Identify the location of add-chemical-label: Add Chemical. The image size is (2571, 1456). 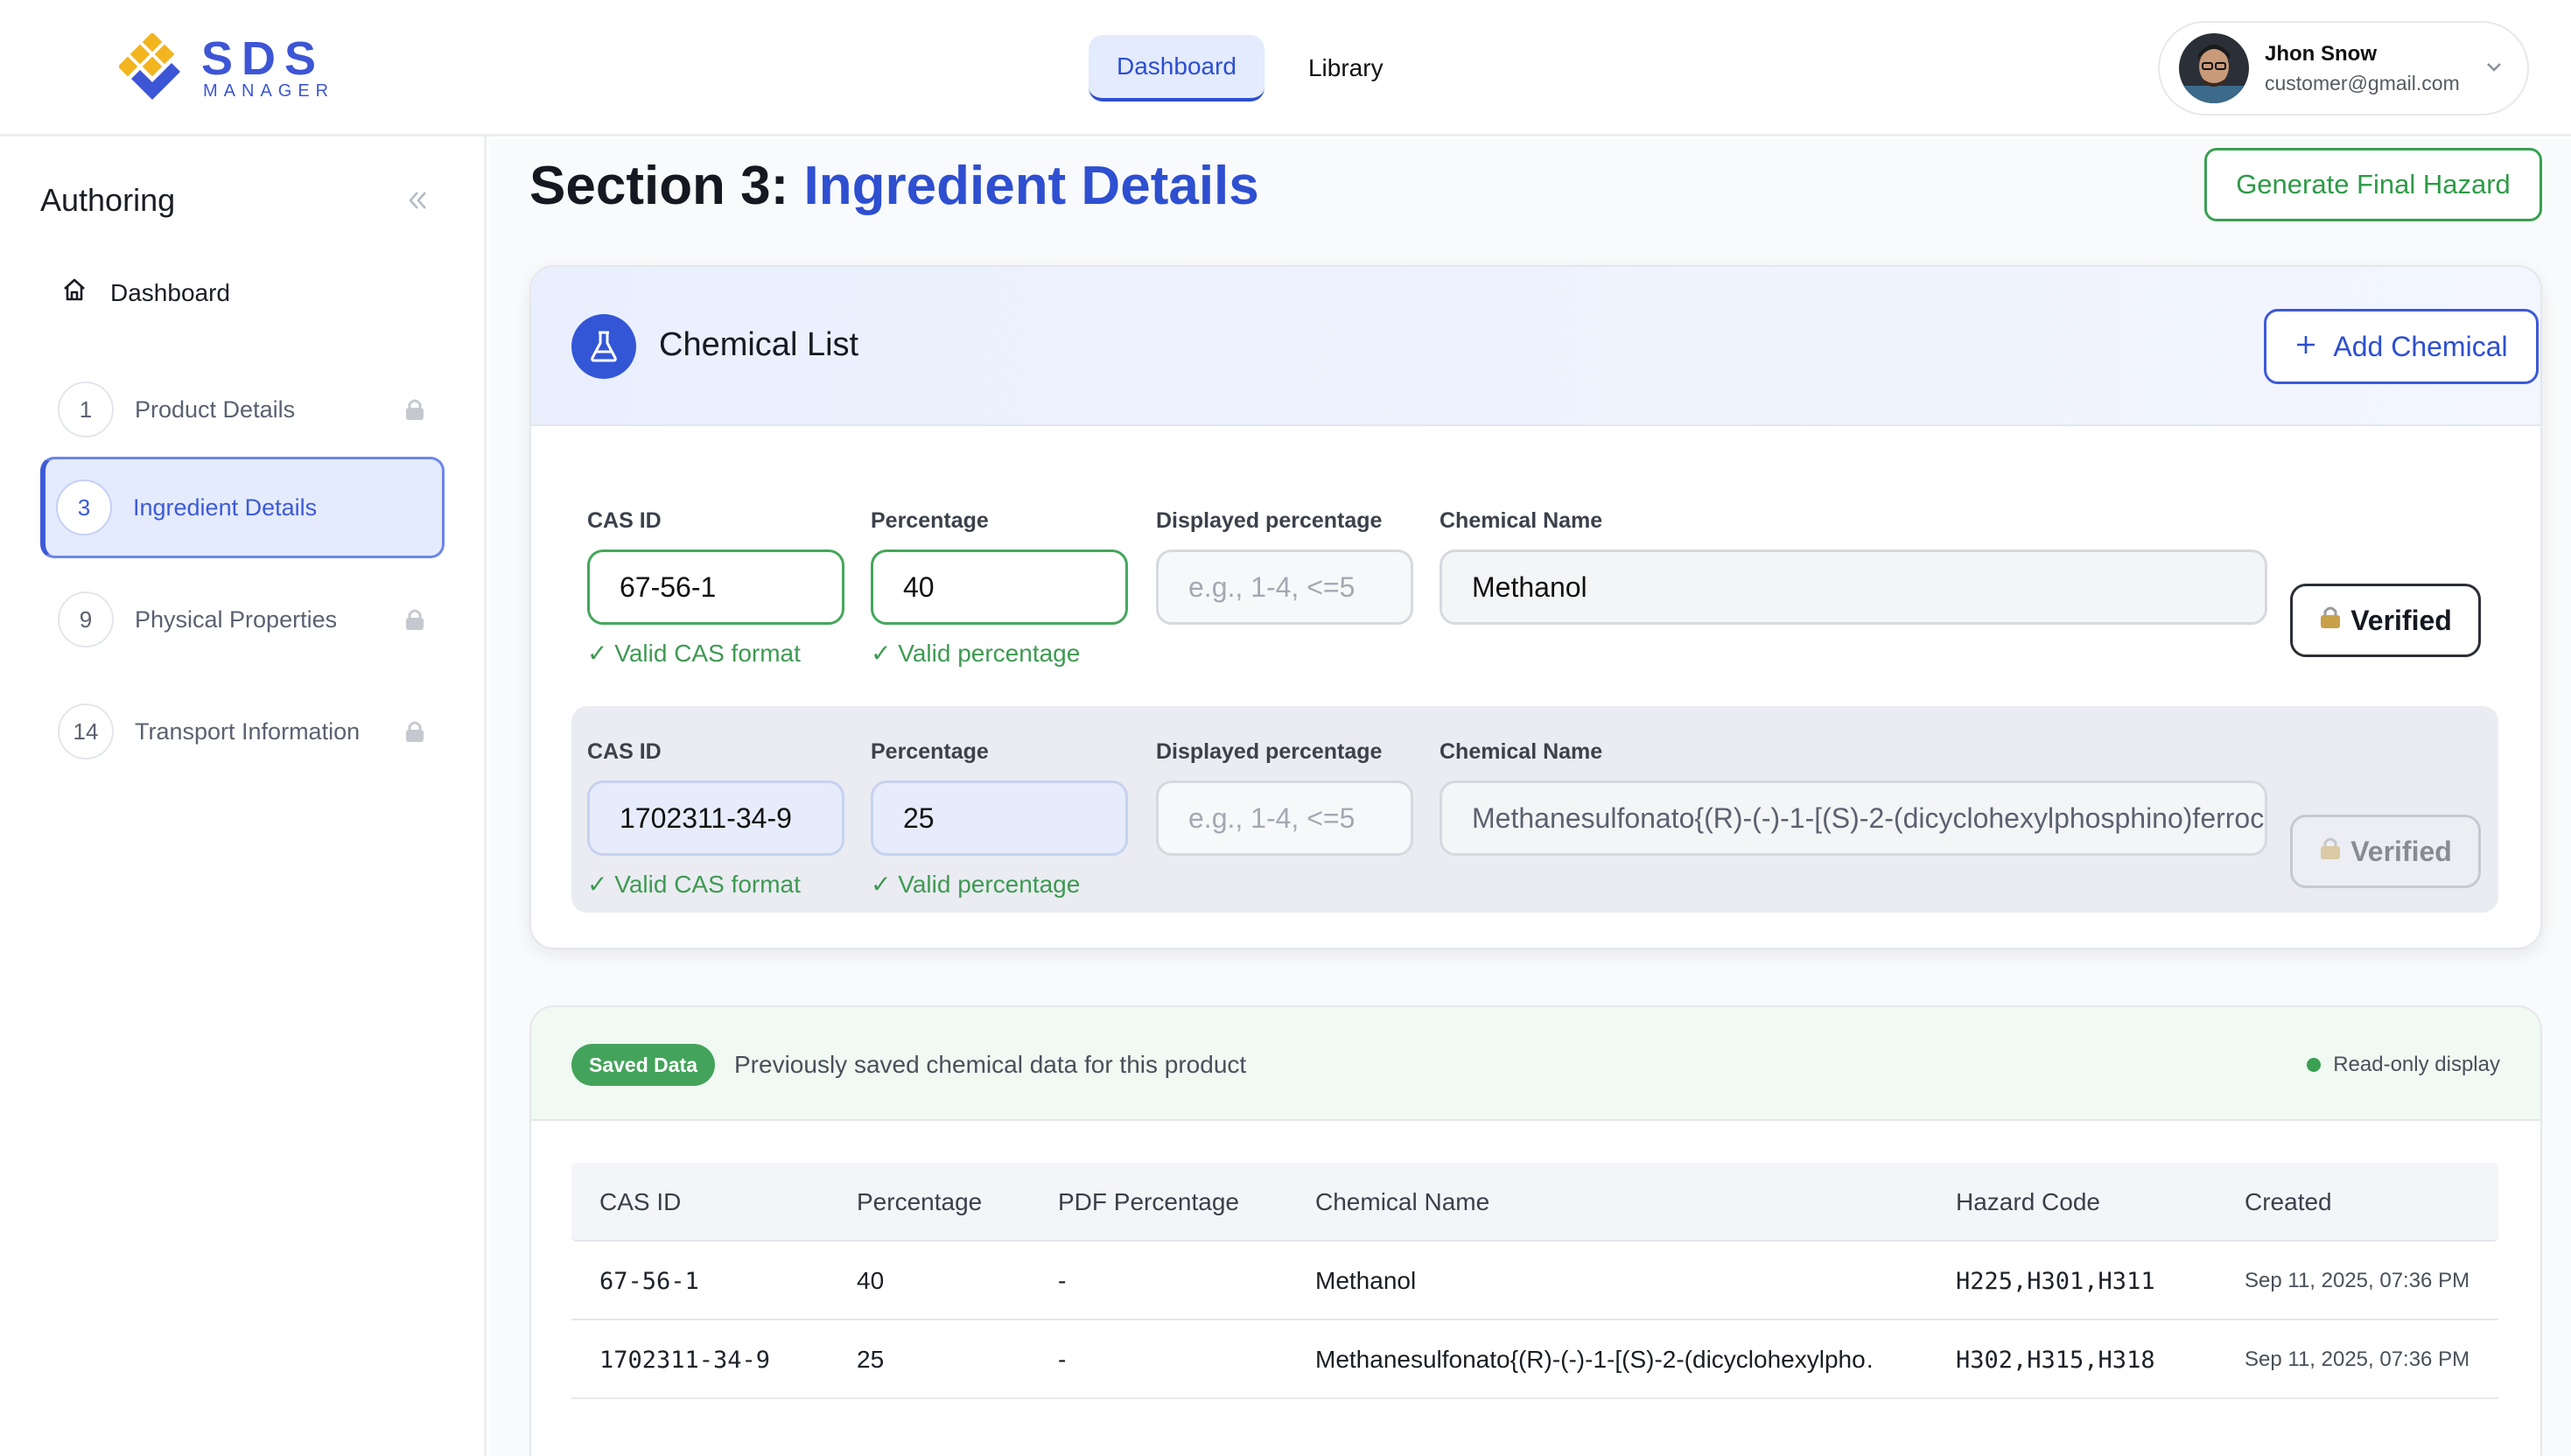
(2420, 346).